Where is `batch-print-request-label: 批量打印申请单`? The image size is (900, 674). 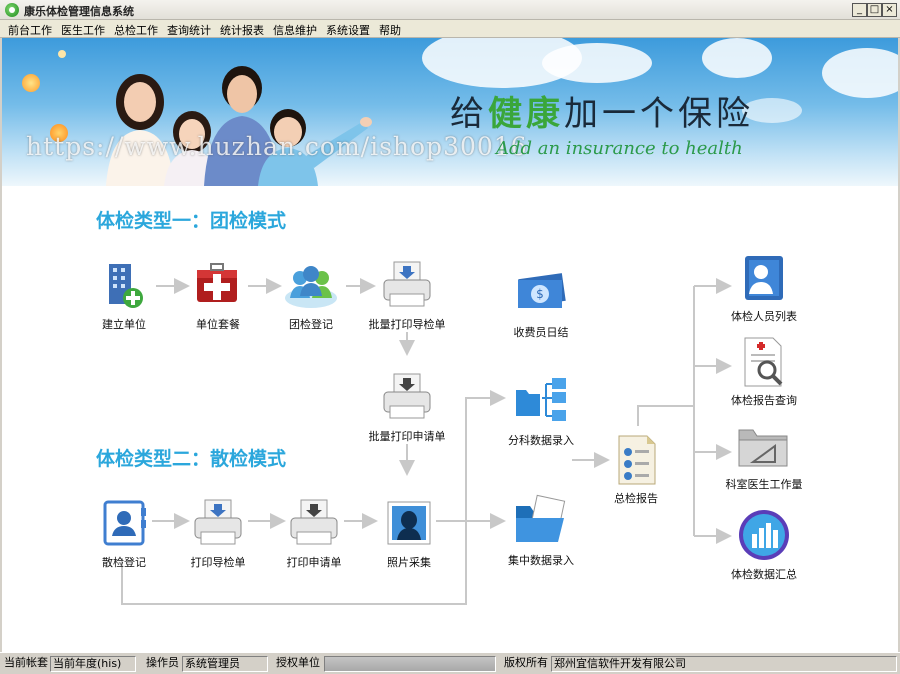 batch-print-request-label: 批量打印申请单 is located at coordinates (407, 436).